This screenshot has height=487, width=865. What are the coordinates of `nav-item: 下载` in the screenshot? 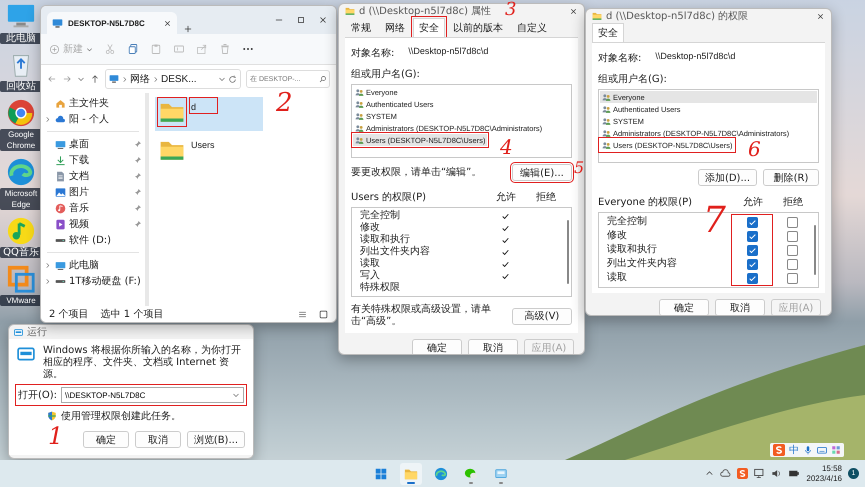 It's located at (93, 160).